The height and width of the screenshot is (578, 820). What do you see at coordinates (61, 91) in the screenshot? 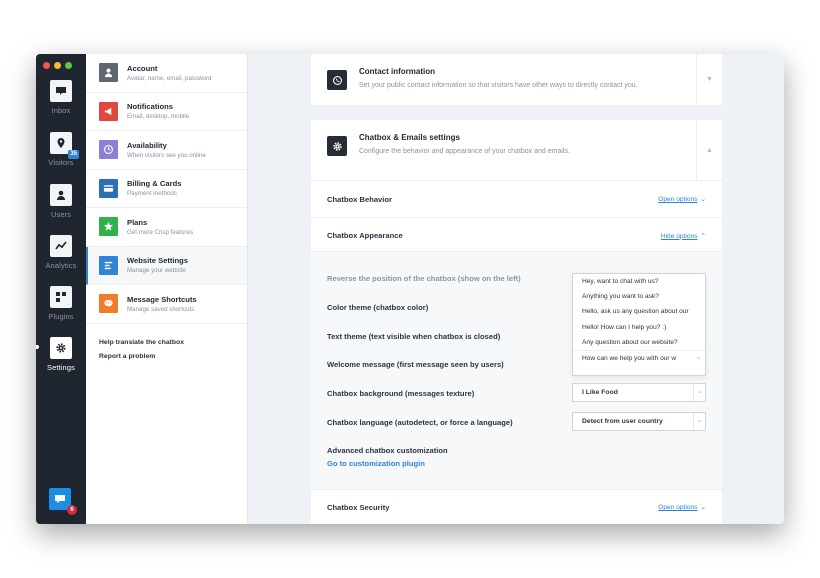
I see `inbox-icon` at bounding box center [61, 91].